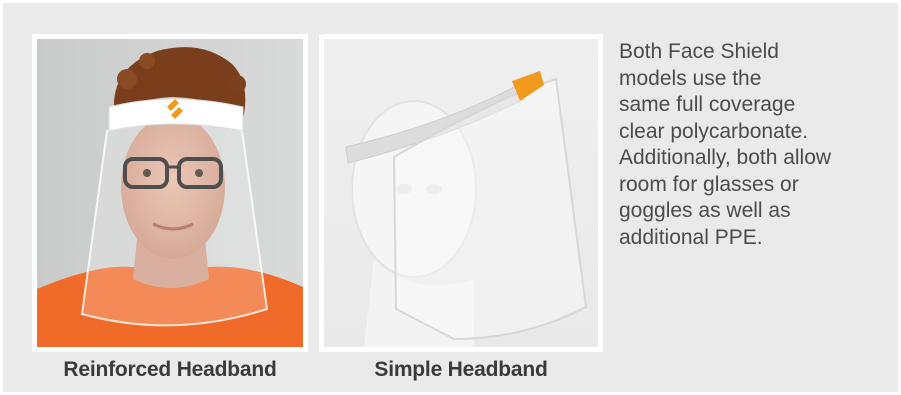 The width and height of the screenshot is (901, 395). What do you see at coordinates (709, 184) in the screenshot?
I see `description-line: room for glasses or` at bounding box center [709, 184].